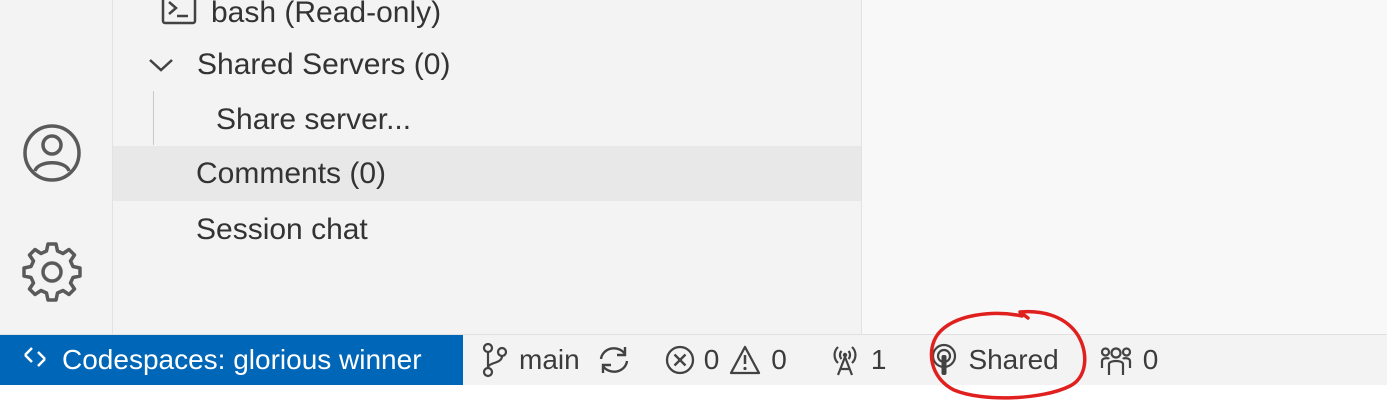 This screenshot has height=407, width=1387. I want to click on problems-status: 0 0, so click(725, 360).